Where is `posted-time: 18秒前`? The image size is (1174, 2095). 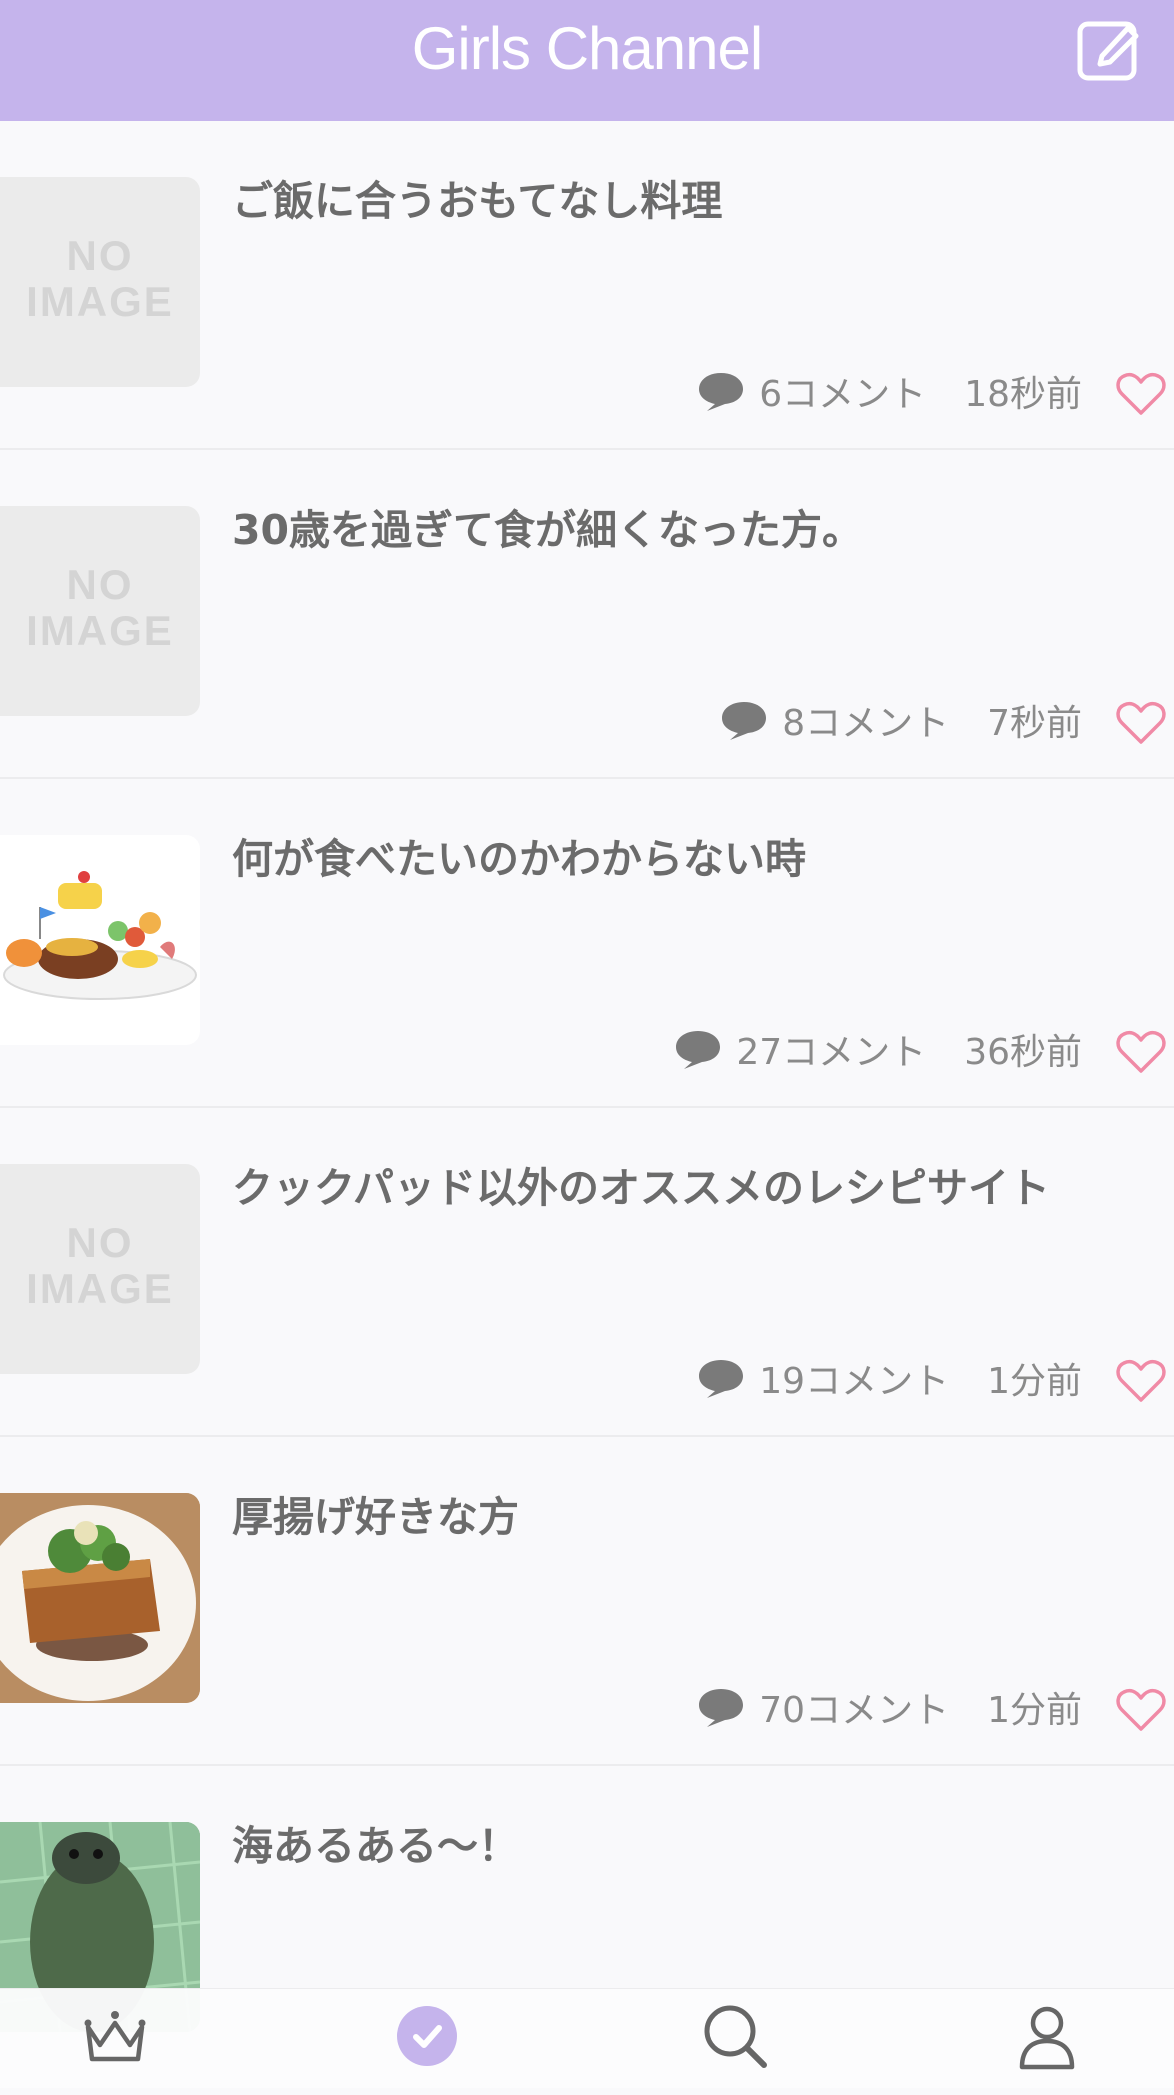 posted-time: 18秒前 is located at coordinates (1023, 394).